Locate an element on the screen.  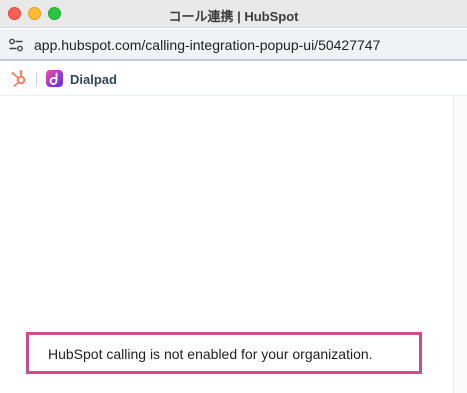
calling-app-header: Dialpad is located at coordinates (233, 79).